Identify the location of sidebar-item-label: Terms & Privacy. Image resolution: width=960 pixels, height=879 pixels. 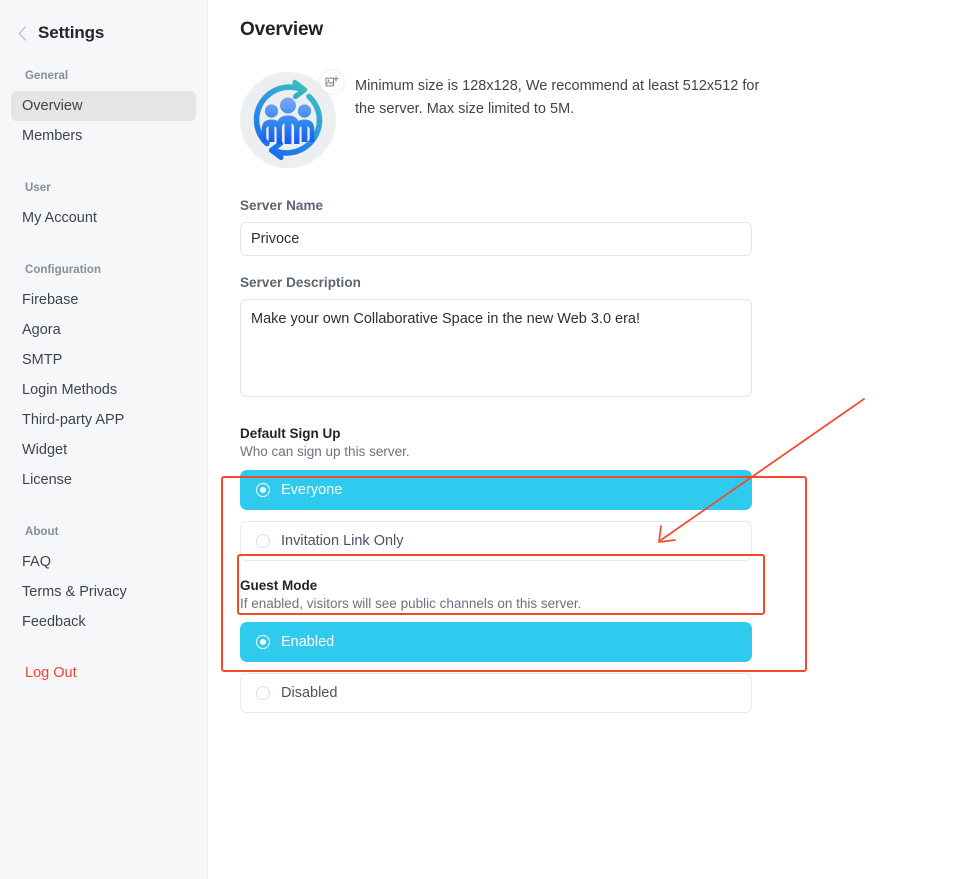
(74, 592).